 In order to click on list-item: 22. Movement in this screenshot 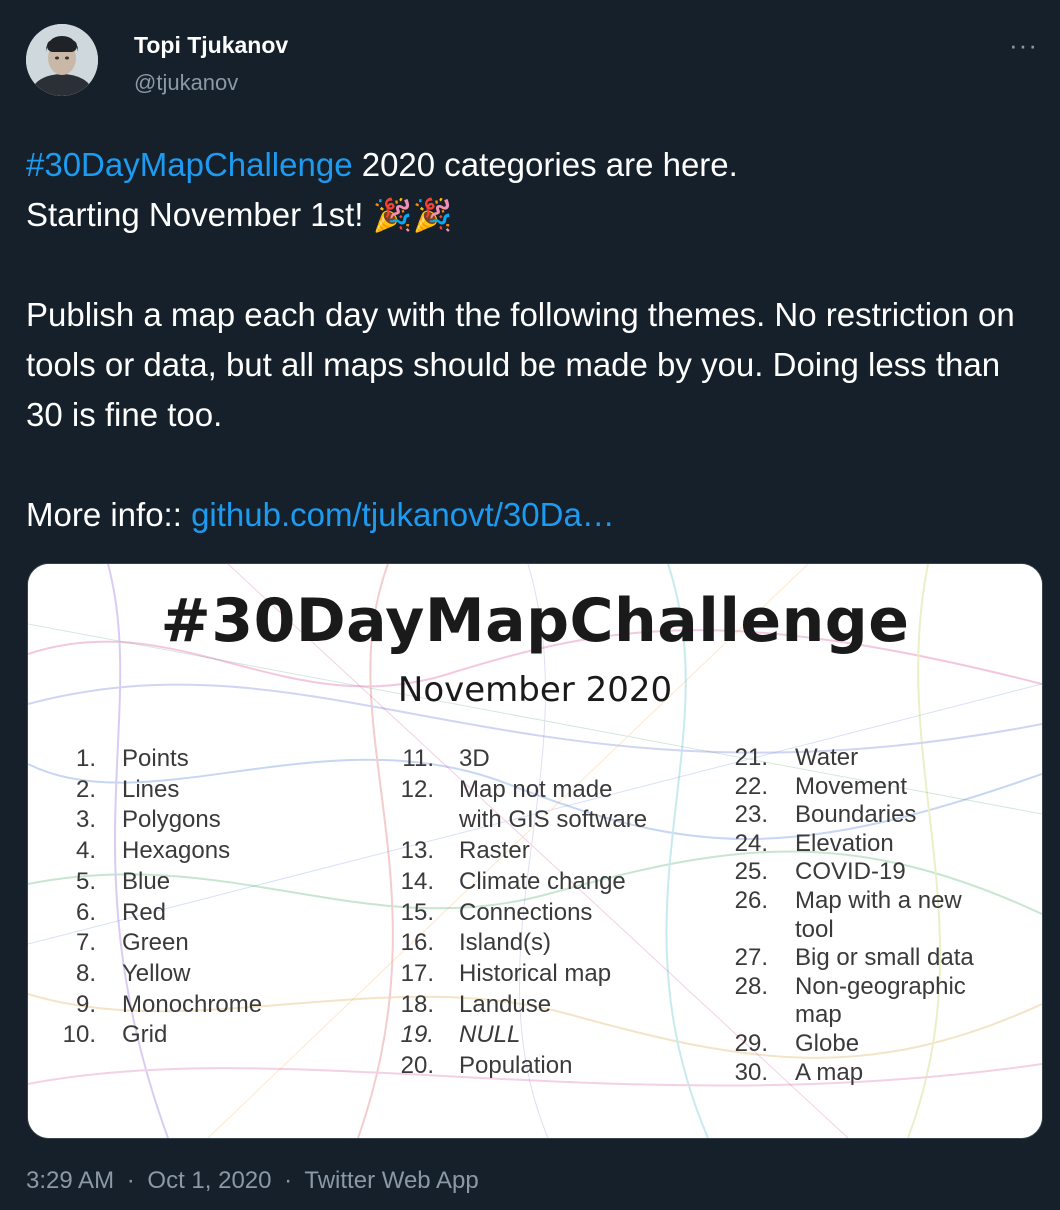, I will do `click(821, 786)`.